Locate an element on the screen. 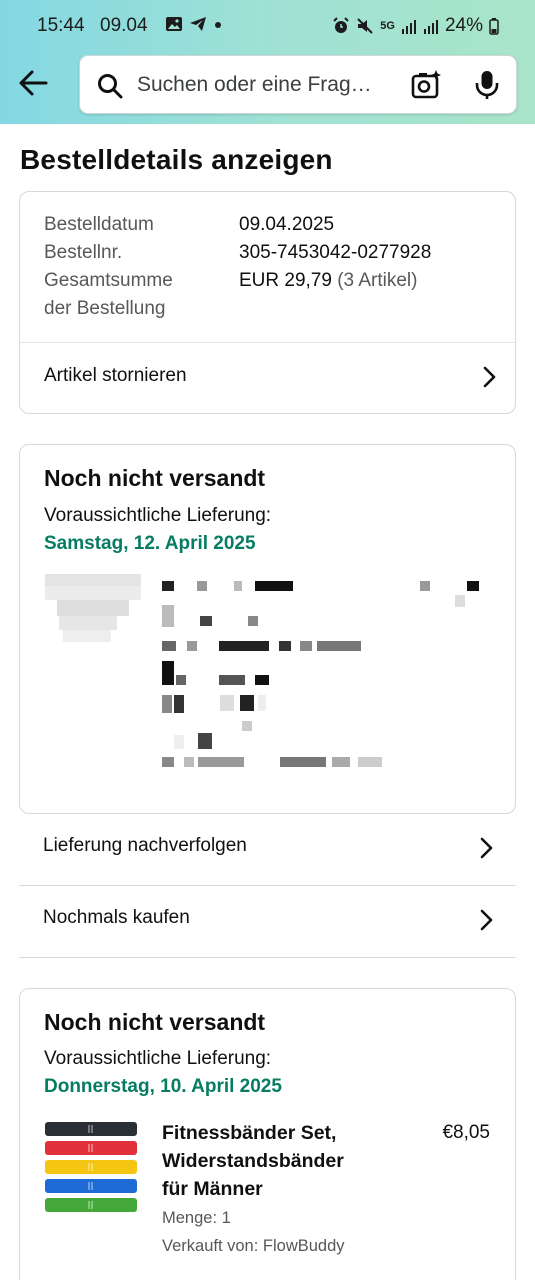 The image size is (535, 1280). delivery-date: Donnerstag, 10. April 2025 is located at coordinates (163, 1086).